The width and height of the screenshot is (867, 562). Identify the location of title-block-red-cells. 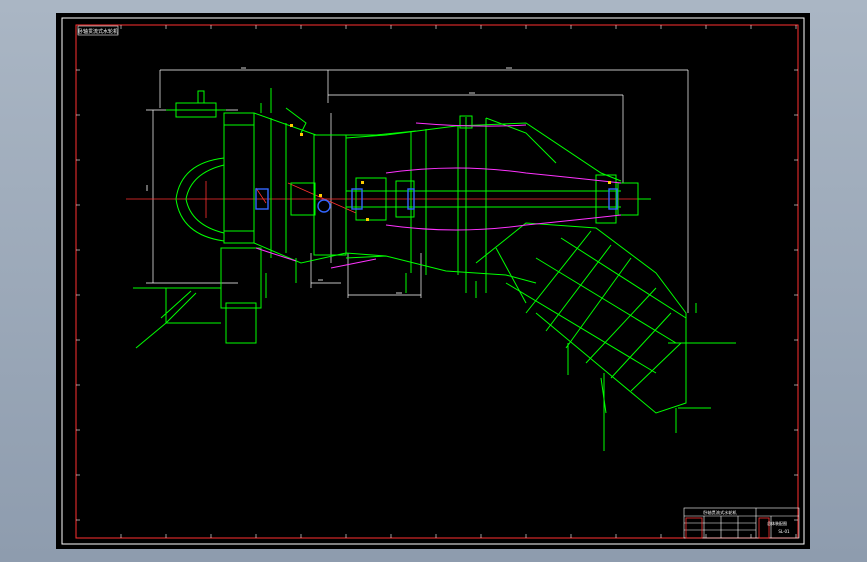
(727, 528).